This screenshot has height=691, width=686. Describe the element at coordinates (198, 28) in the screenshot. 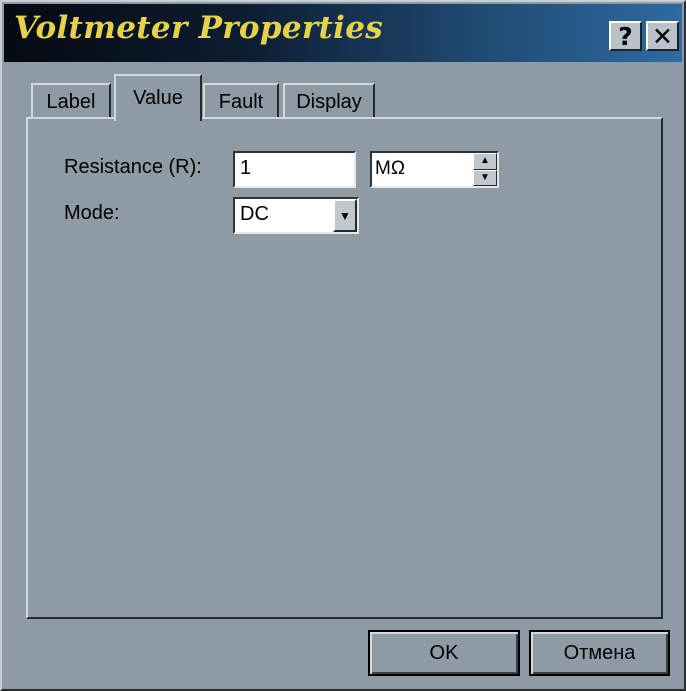

I see `window-title: Voltmeter Properties` at that location.